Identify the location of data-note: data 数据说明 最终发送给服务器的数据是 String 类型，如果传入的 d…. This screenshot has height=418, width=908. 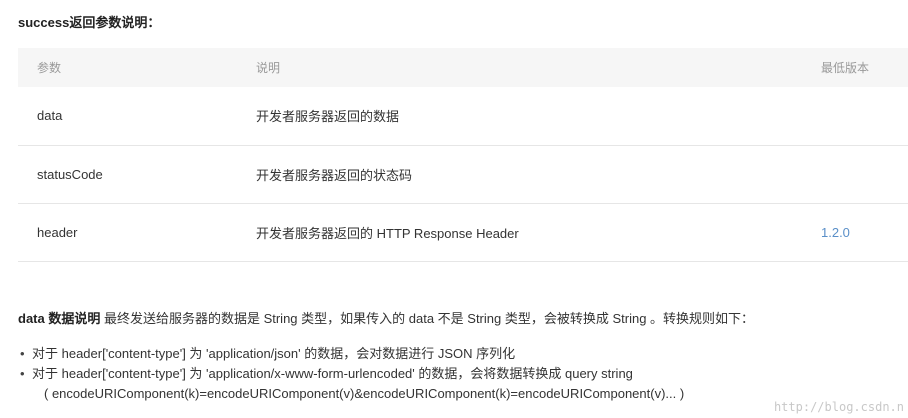
(386, 317).